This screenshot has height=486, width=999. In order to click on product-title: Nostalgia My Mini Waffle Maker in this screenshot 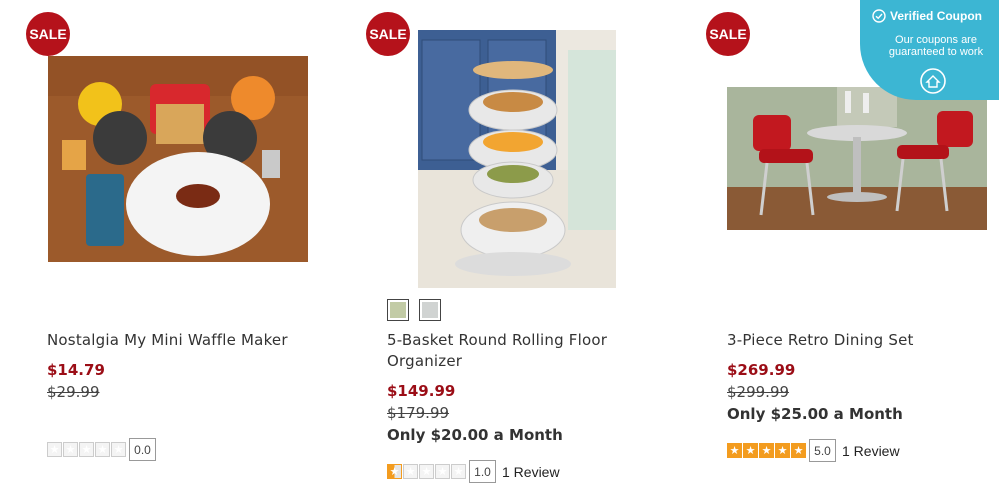, I will do `click(177, 340)`.